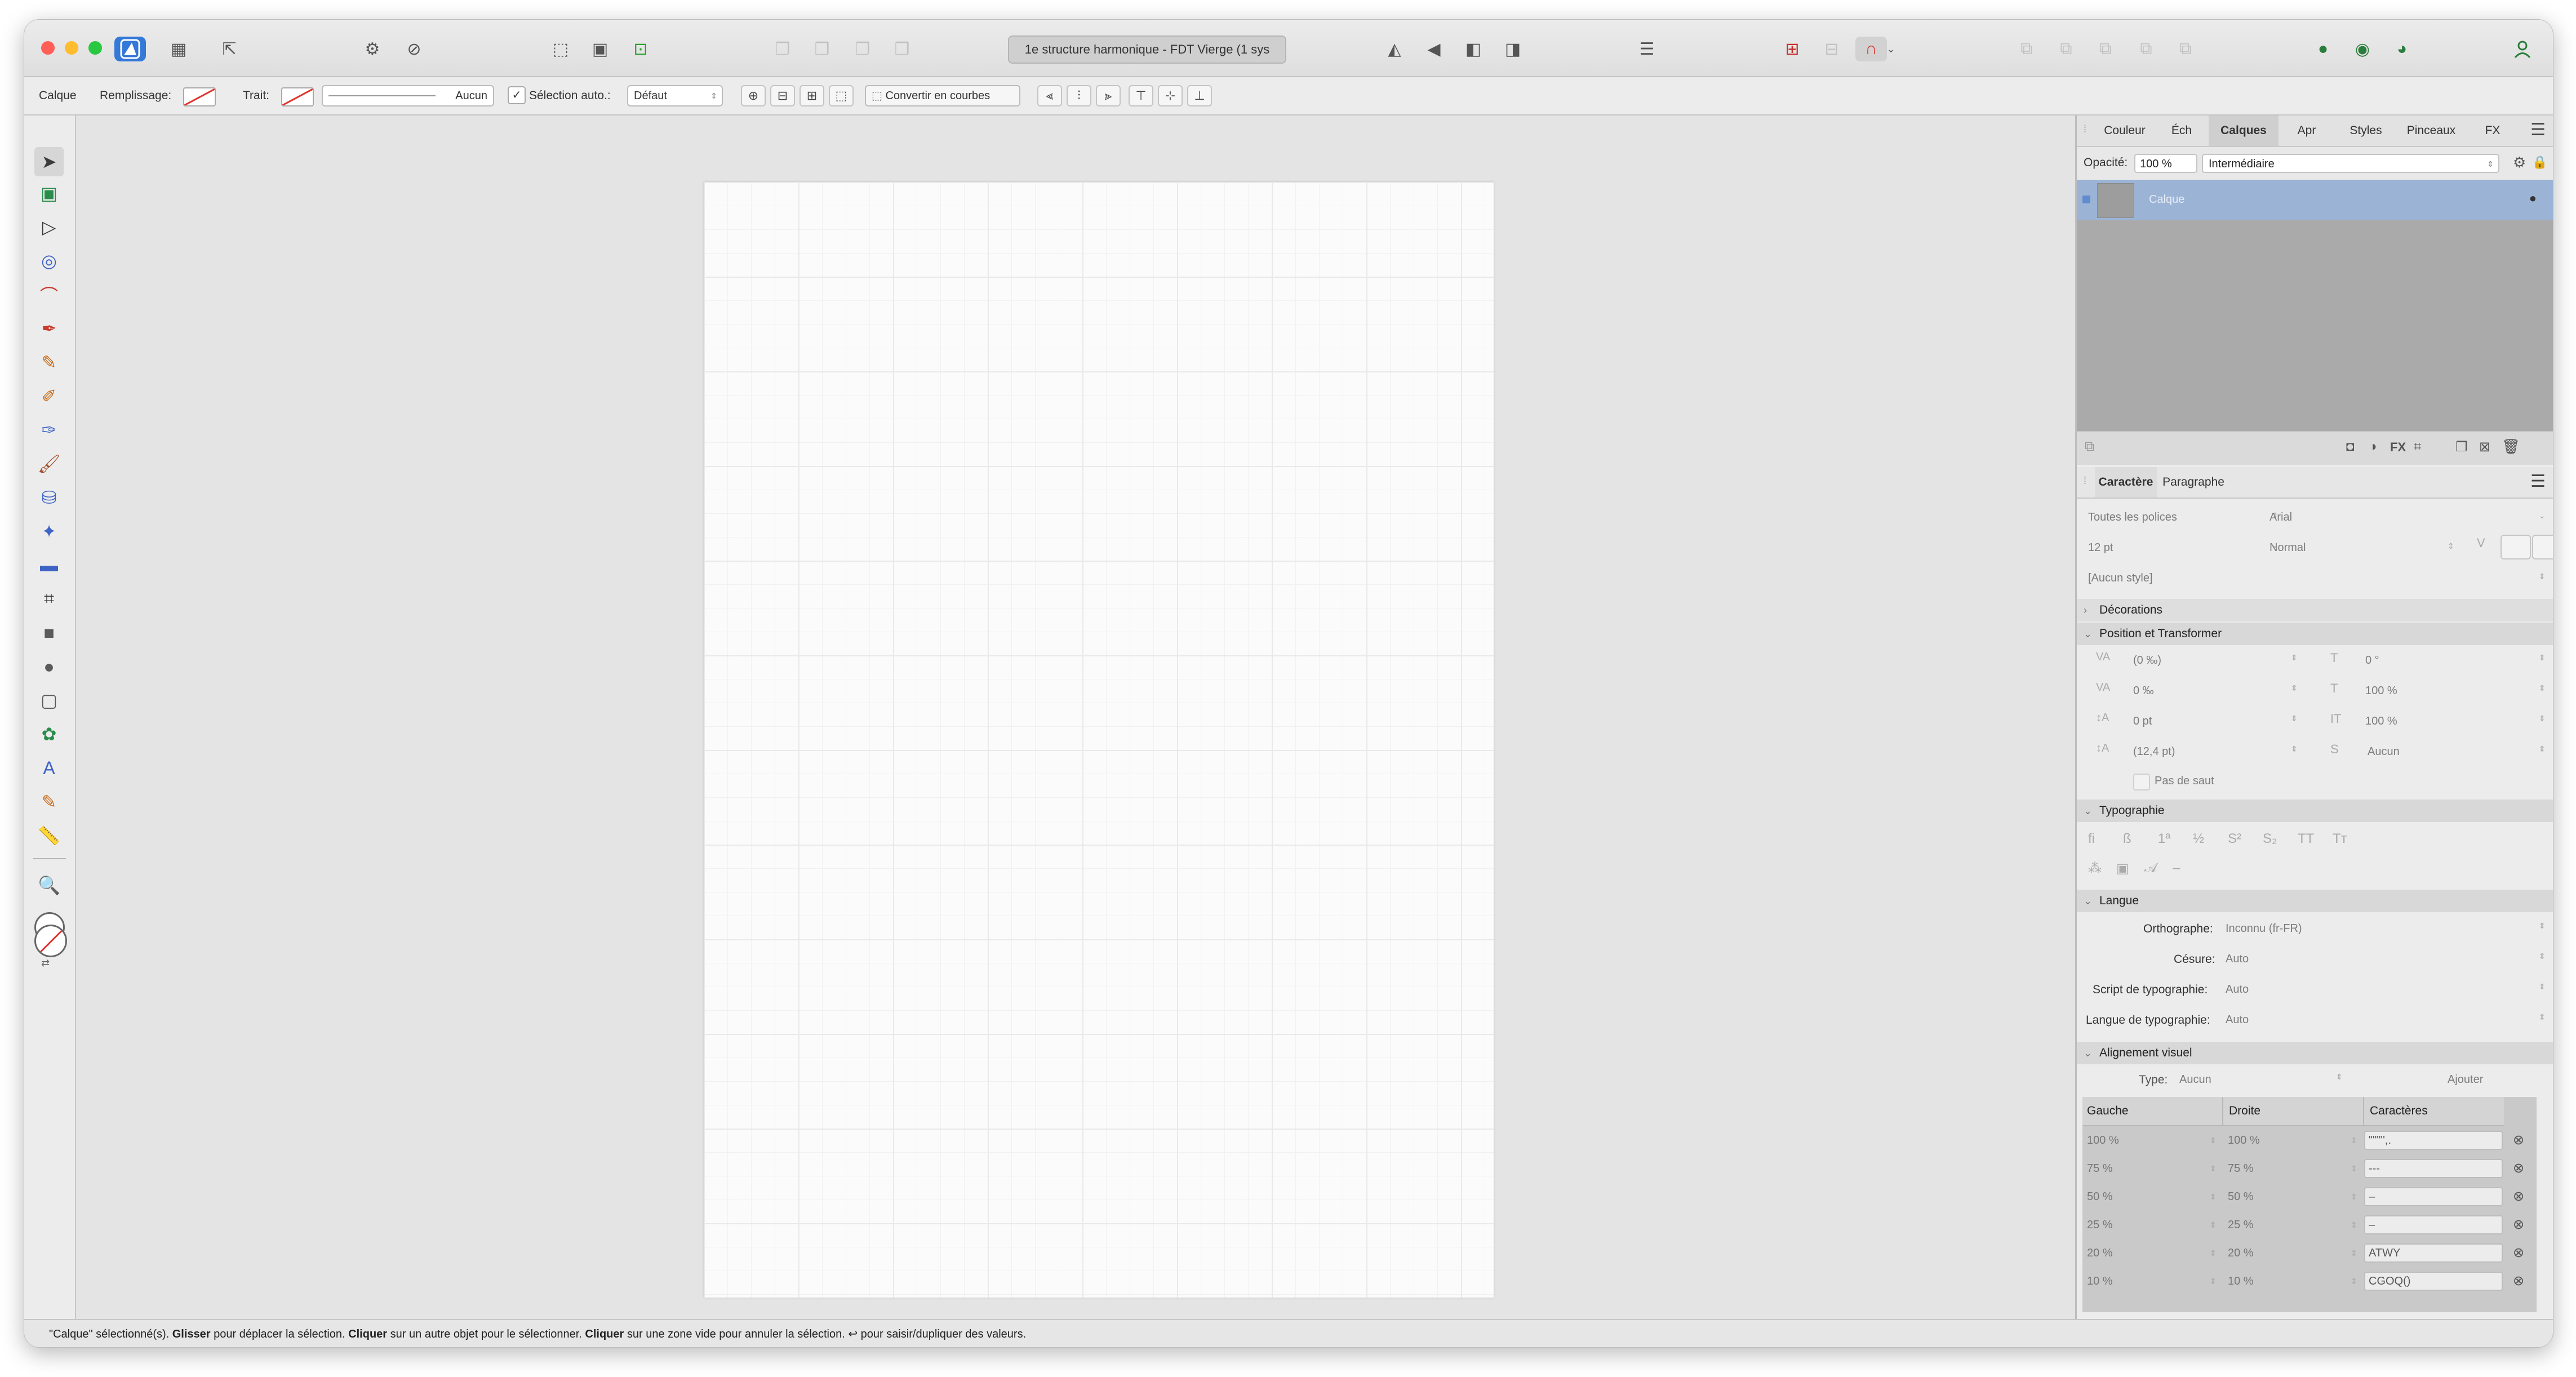 The image size is (2576, 1377). Describe the element at coordinates (2100, 1197) in the screenshot. I see `va-left-value: 50 %` at that location.